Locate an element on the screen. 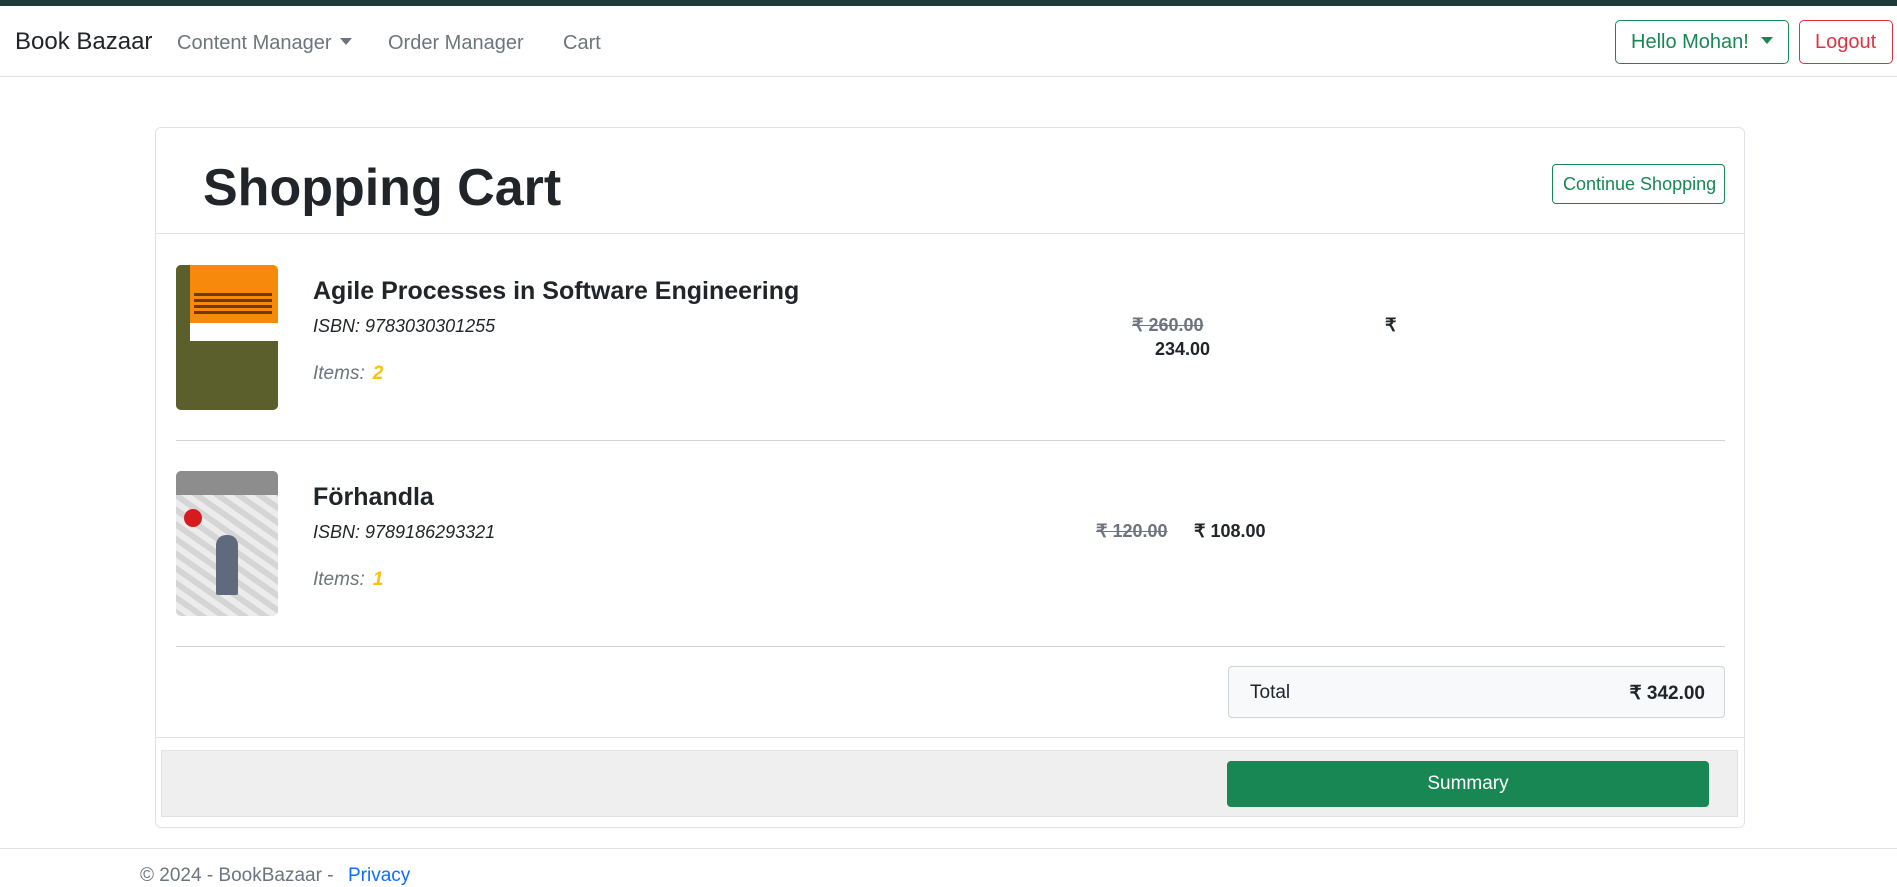 This screenshot has height=887, width=1897. brand-logo: Book Bazaar is located at coordinates (83, 42).